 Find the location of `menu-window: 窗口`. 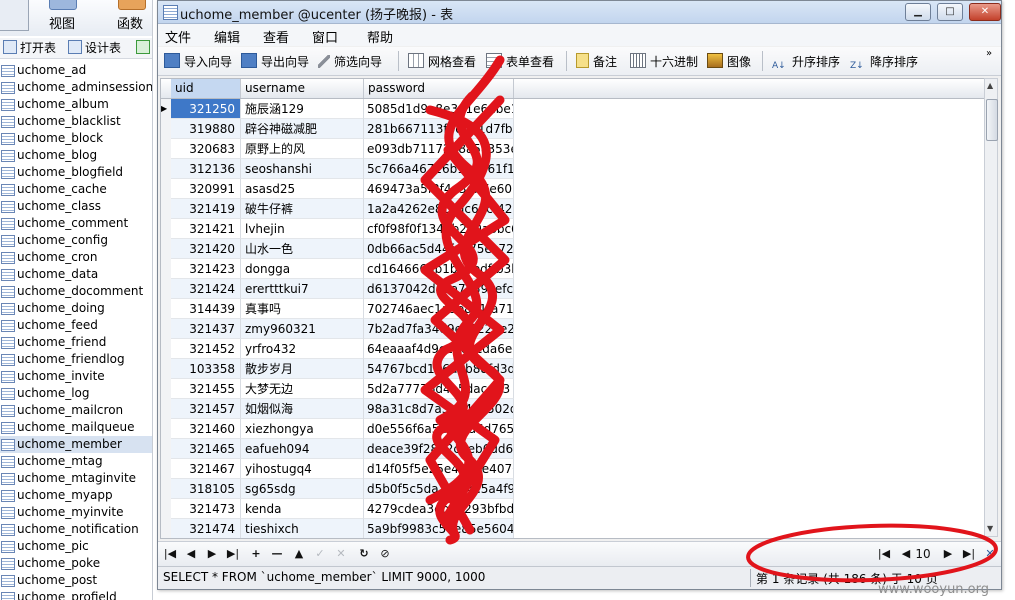

menu-window: 窗口 is located at coordinates (325, 36).